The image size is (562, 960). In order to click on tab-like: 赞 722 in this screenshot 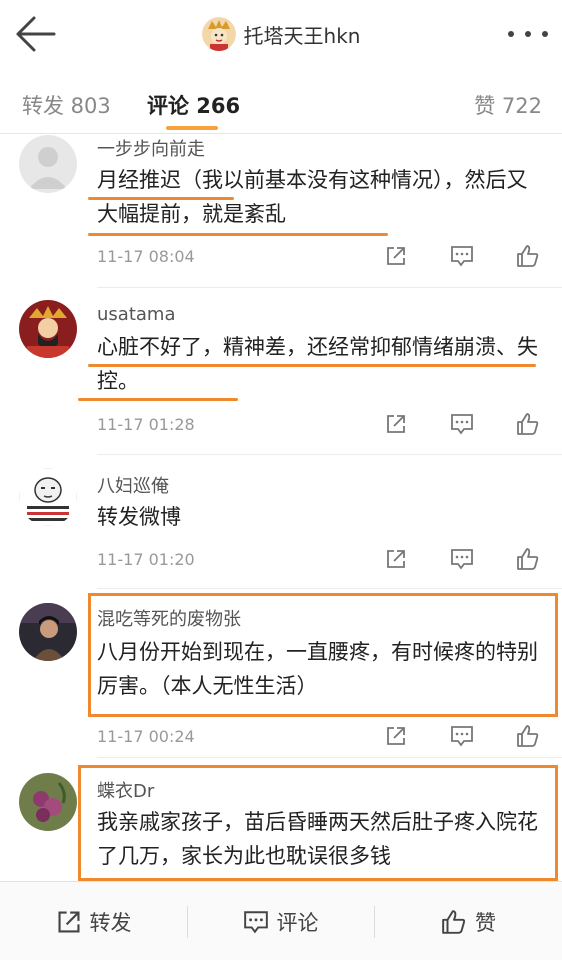, I will do `click(508, 105)`.